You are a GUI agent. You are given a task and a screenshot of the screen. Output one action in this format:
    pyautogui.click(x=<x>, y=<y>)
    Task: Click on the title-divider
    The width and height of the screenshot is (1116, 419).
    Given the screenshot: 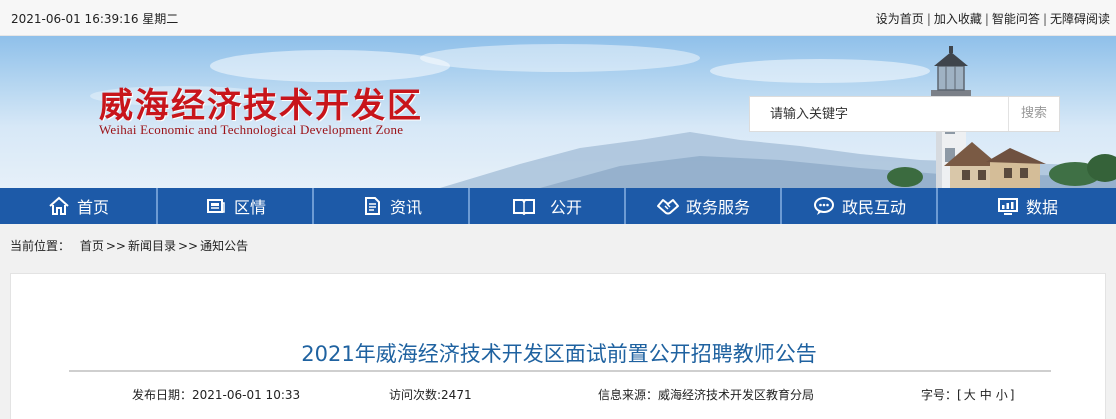 What is the action you would take?
    pyautogui.click(x=560, y=371)
    